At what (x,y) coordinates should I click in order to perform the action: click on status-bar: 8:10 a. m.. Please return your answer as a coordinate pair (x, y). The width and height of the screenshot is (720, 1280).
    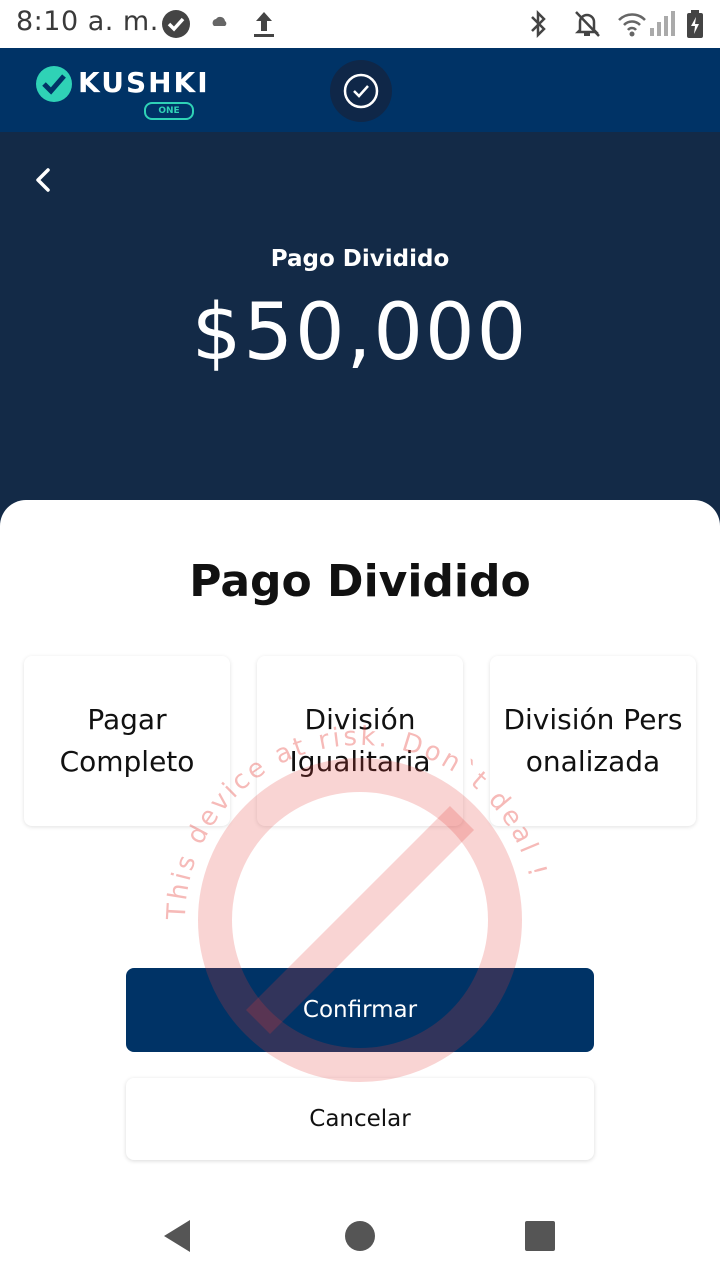
    Looking at the image, I should click on (360, 24).